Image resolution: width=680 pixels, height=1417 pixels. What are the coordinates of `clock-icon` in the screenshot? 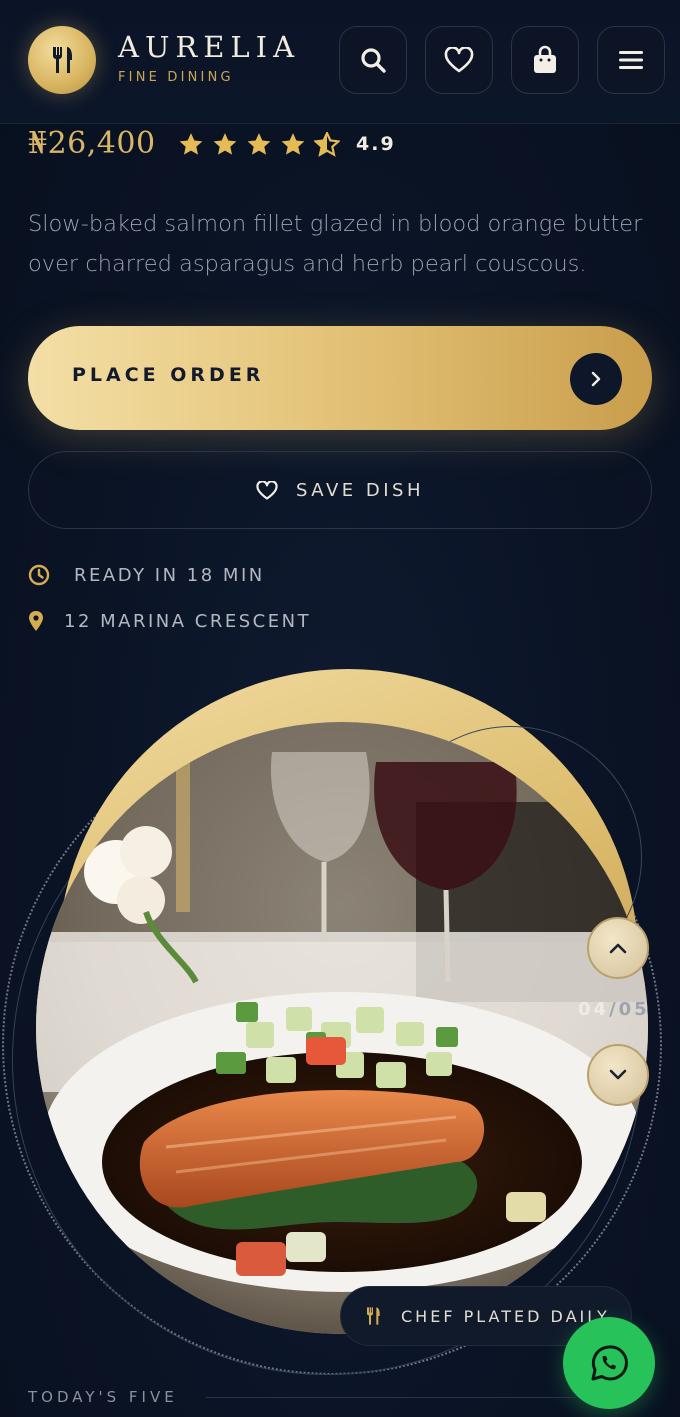 It's located at (39, 575).